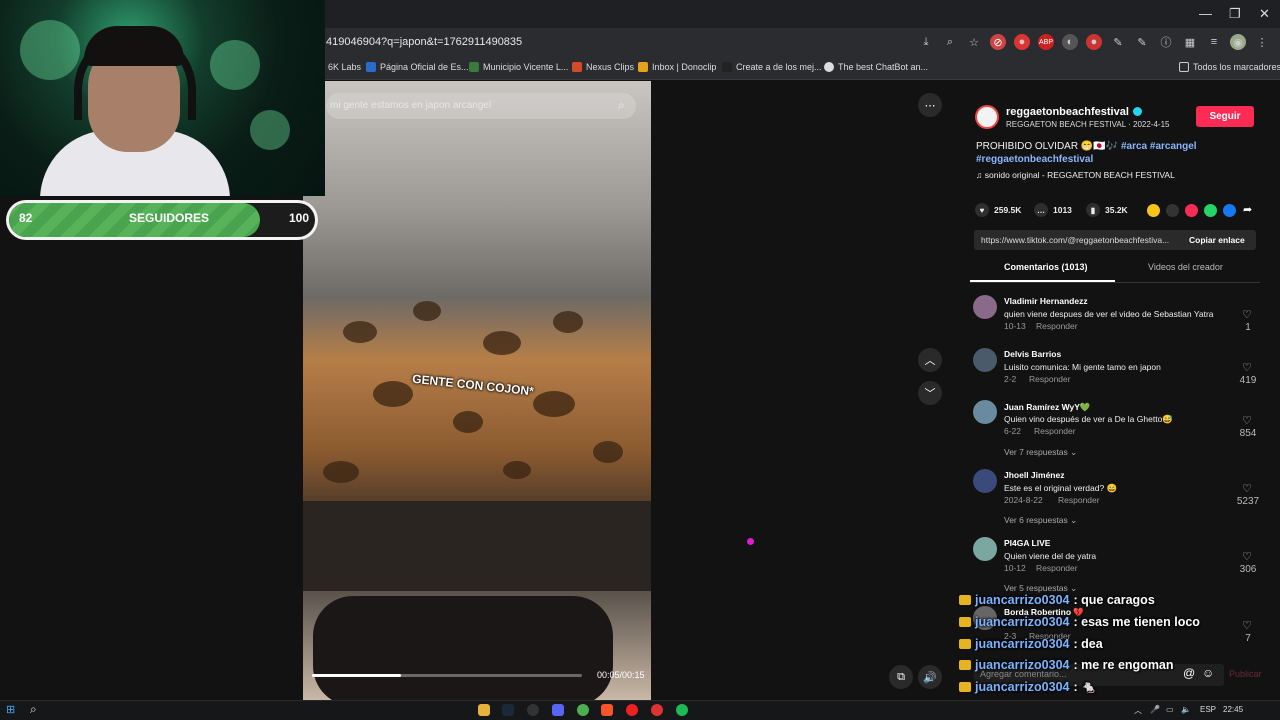 This screenshot has height=720, width=1280. Describe the element at coordinates (1107, 210) in the screenshot. I see `save-stat: ▮ 35.2K` at that location.